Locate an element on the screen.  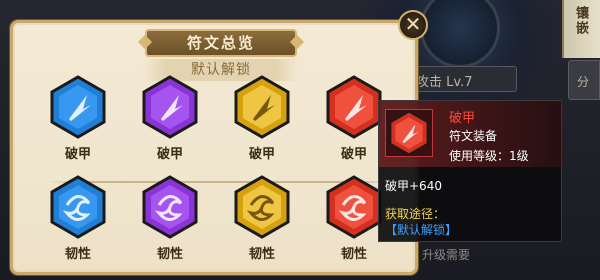
close-icon: ✕ is located at coordinates (413, 24).